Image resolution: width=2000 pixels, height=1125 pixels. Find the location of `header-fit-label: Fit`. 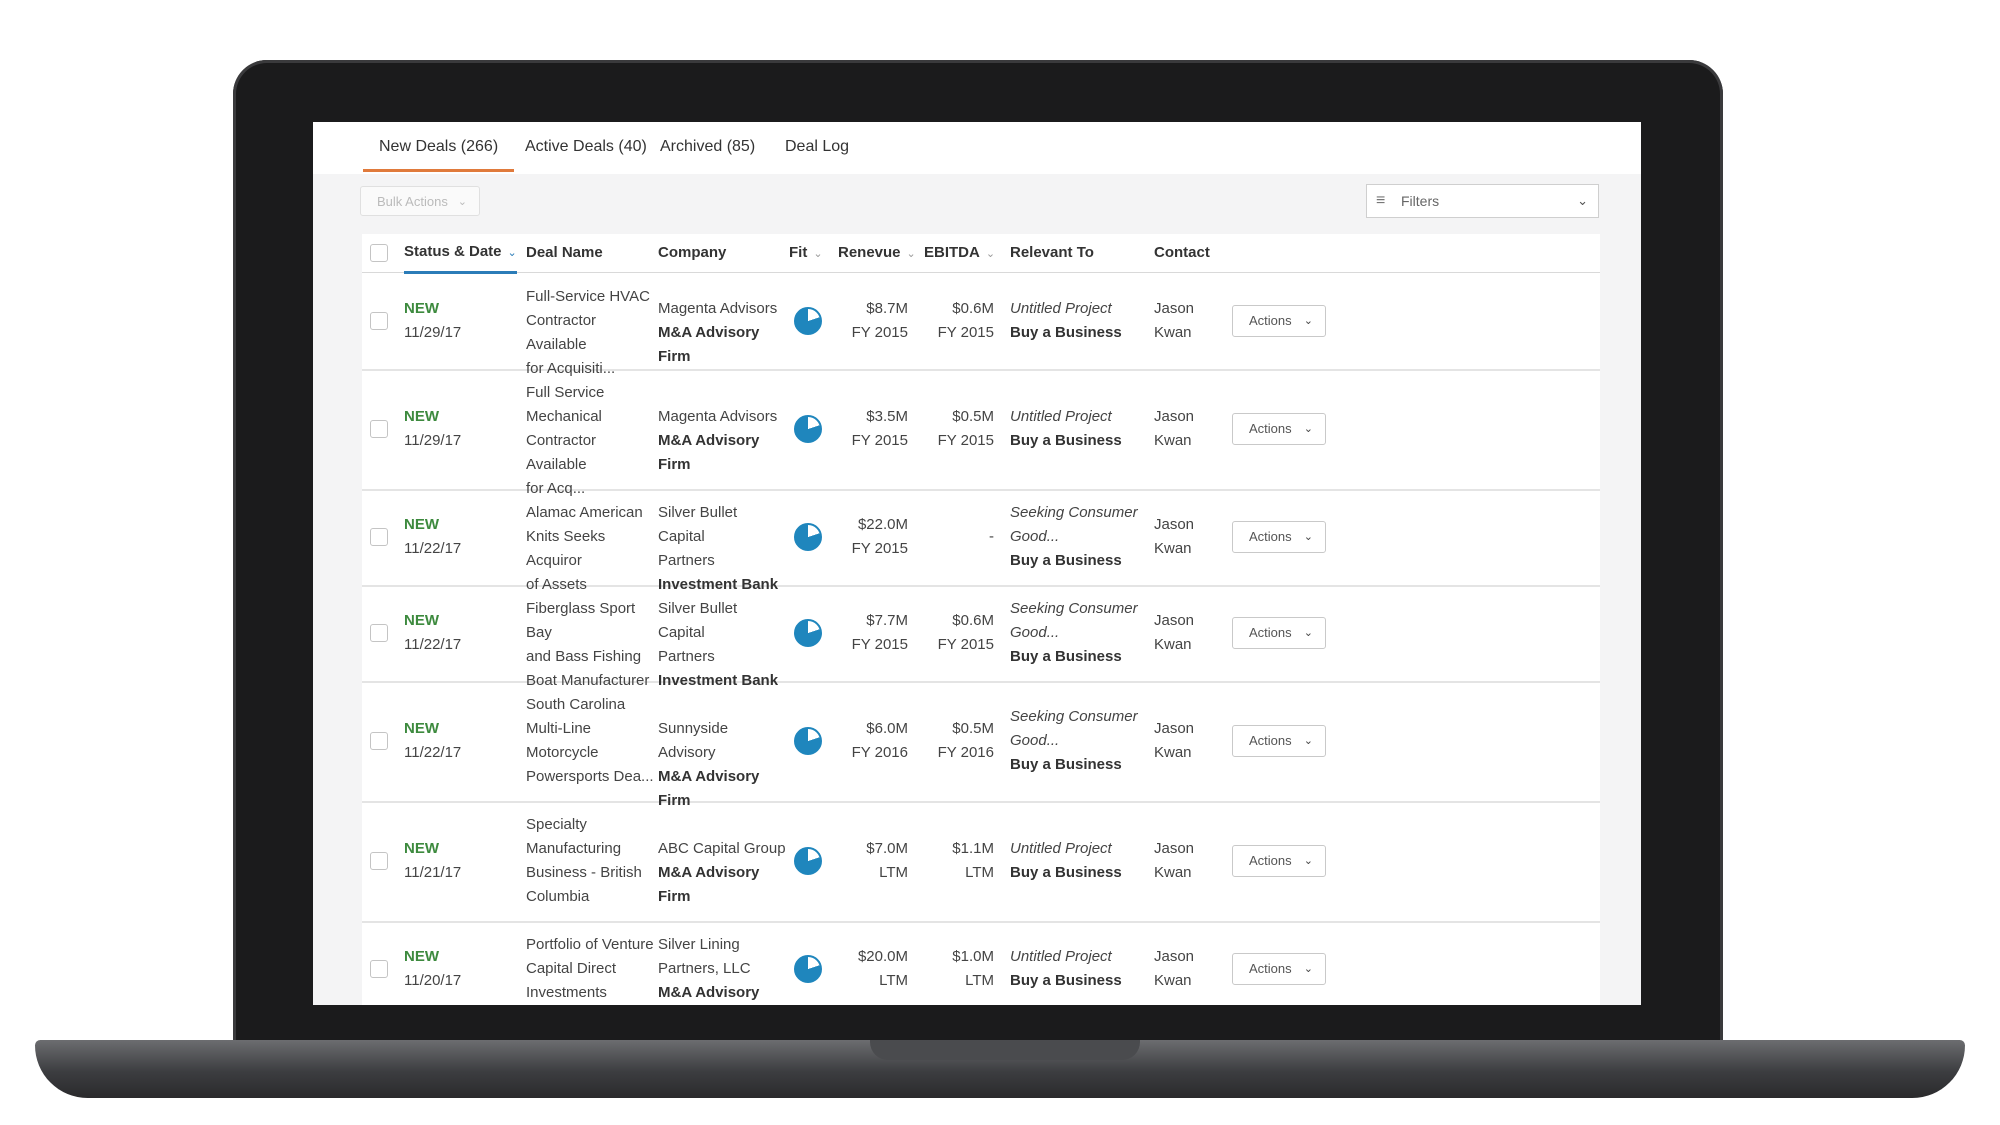

header-fit-label: Fit is located at coordinates (798, 252).